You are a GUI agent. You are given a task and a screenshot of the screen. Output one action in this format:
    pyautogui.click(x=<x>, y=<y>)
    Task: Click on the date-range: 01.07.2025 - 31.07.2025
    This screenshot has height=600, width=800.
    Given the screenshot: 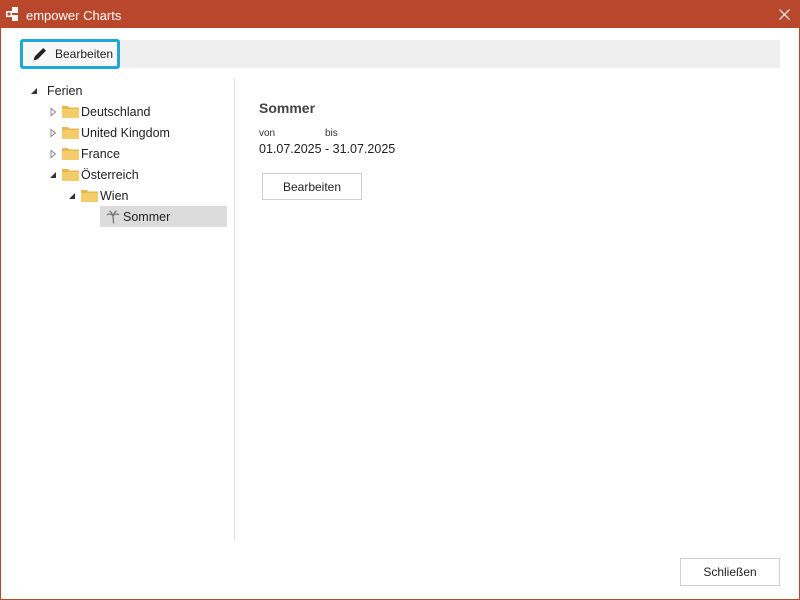 What is the action you would take?
    pyautogui.click(x=327, y=149)
    